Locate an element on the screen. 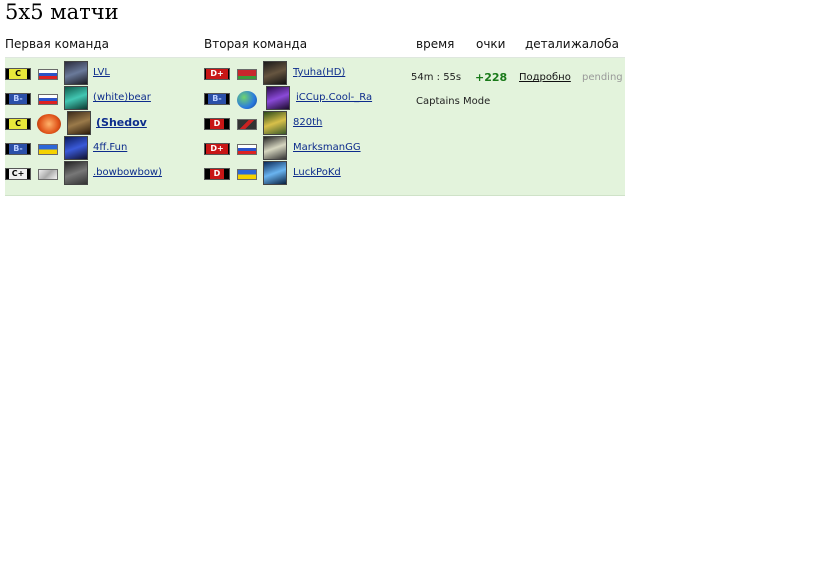  player-link: Tyuha(HD) is located at coordinates (319, 73).